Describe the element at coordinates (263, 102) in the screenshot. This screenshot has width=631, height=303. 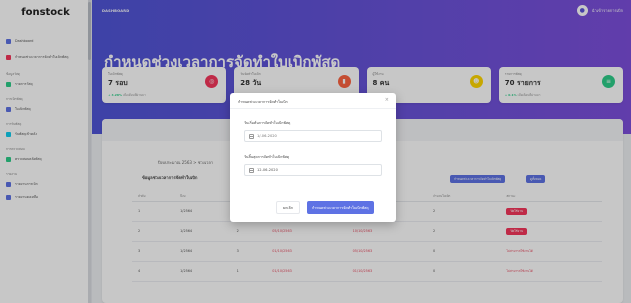
I see `modal-title: กำหนดช่วงเวลาการจัดทำใบเบิก` at that location.